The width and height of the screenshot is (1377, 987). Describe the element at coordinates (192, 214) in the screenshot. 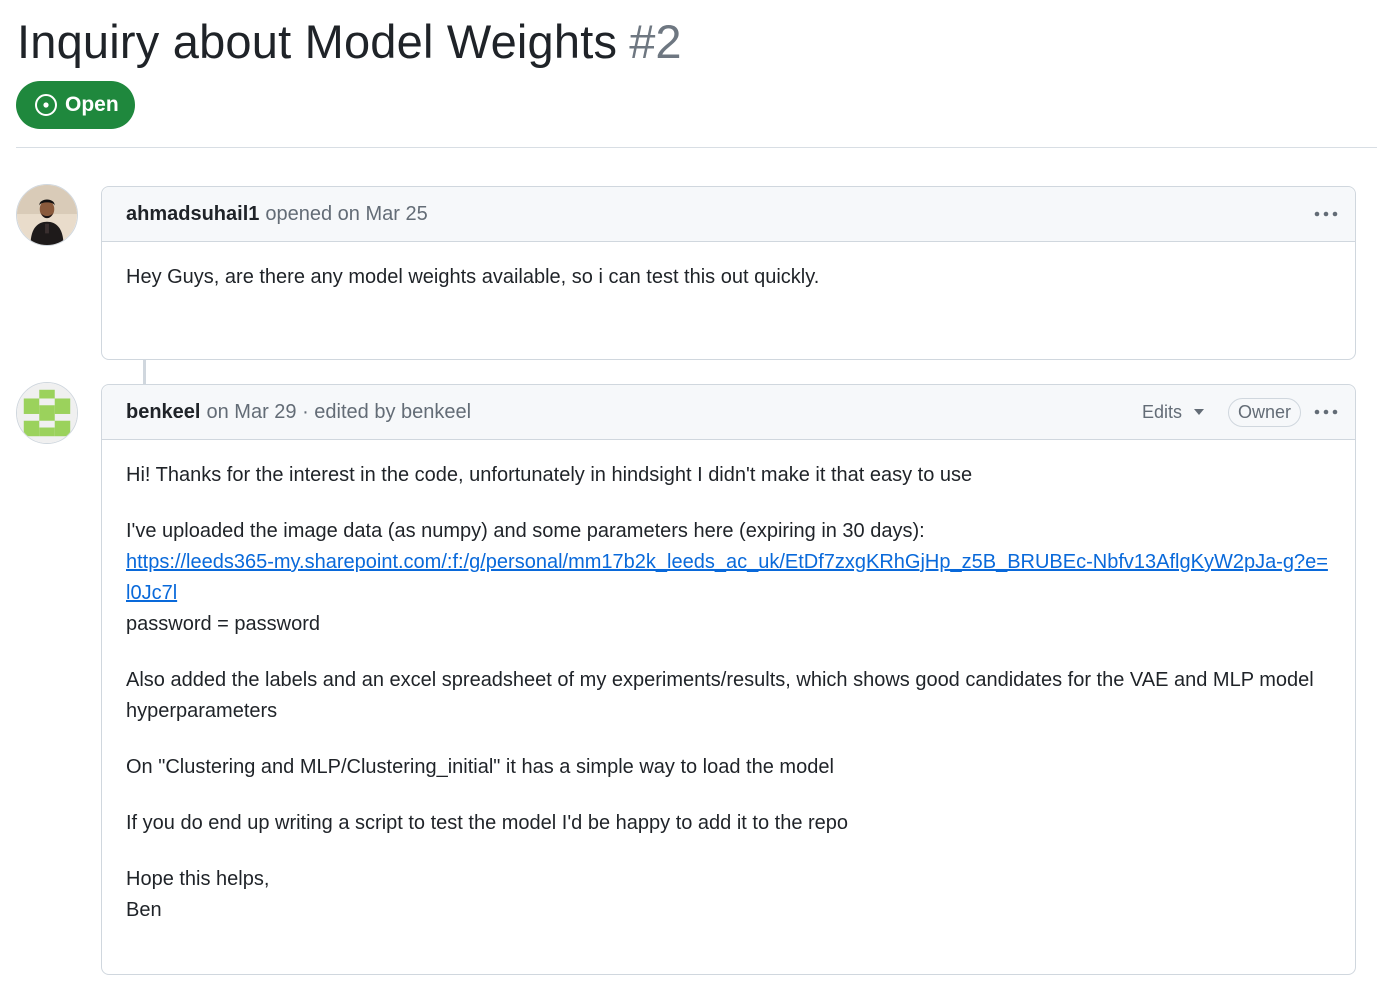

I see `comment-author-link: ahmadsuhail1` at that location.